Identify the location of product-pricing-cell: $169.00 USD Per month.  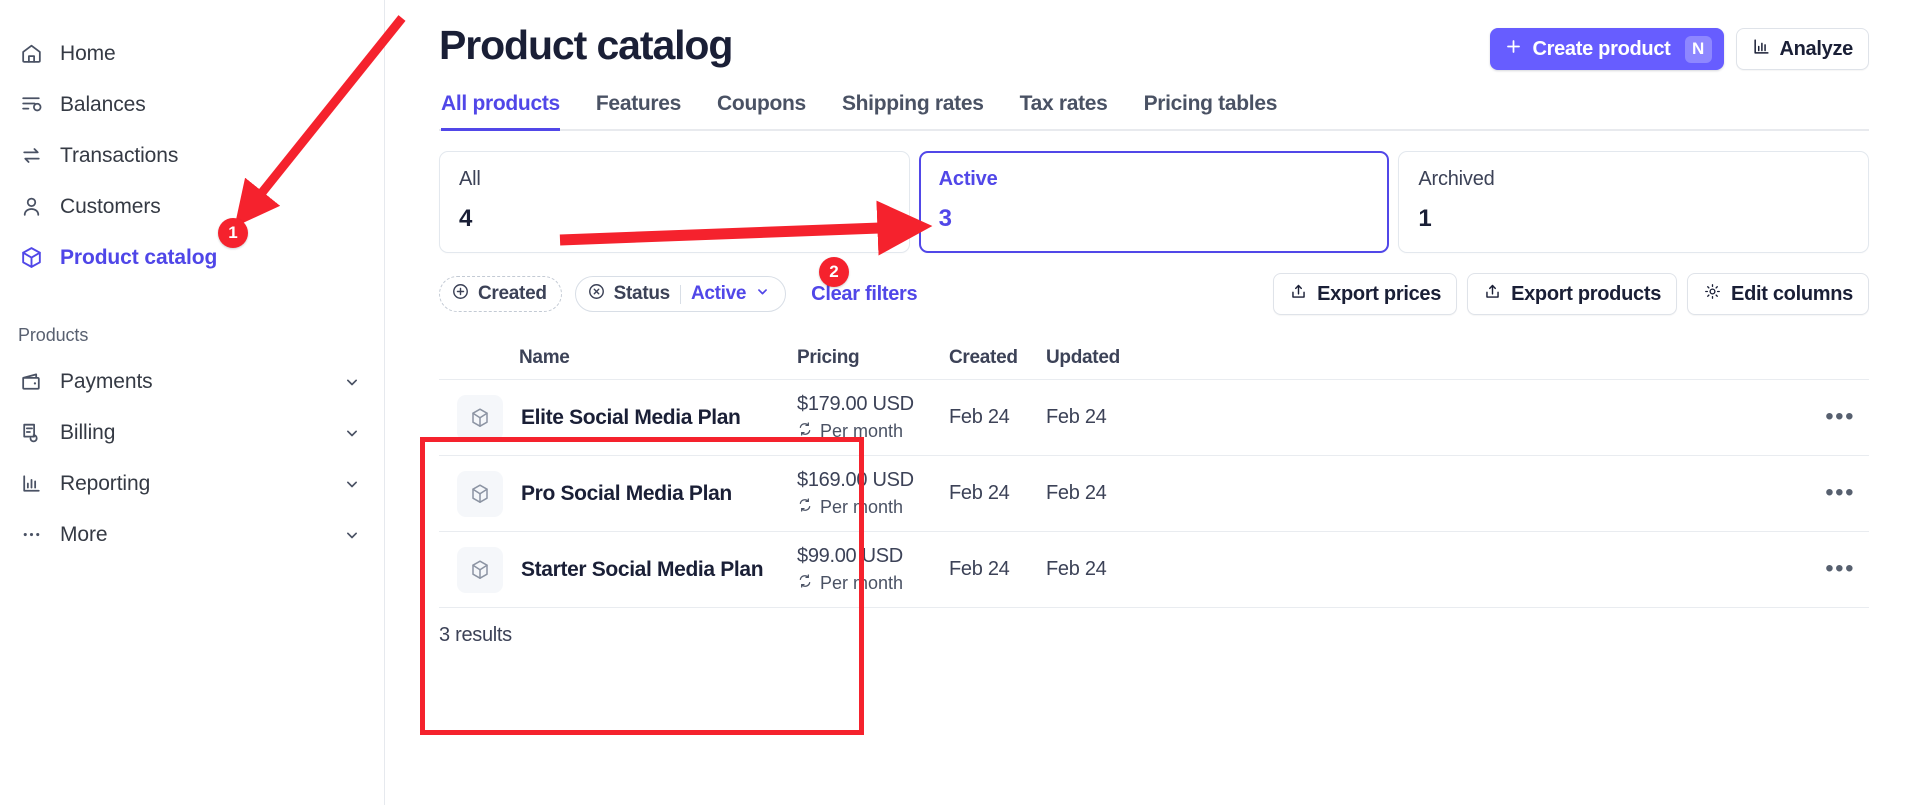
(873, 493).